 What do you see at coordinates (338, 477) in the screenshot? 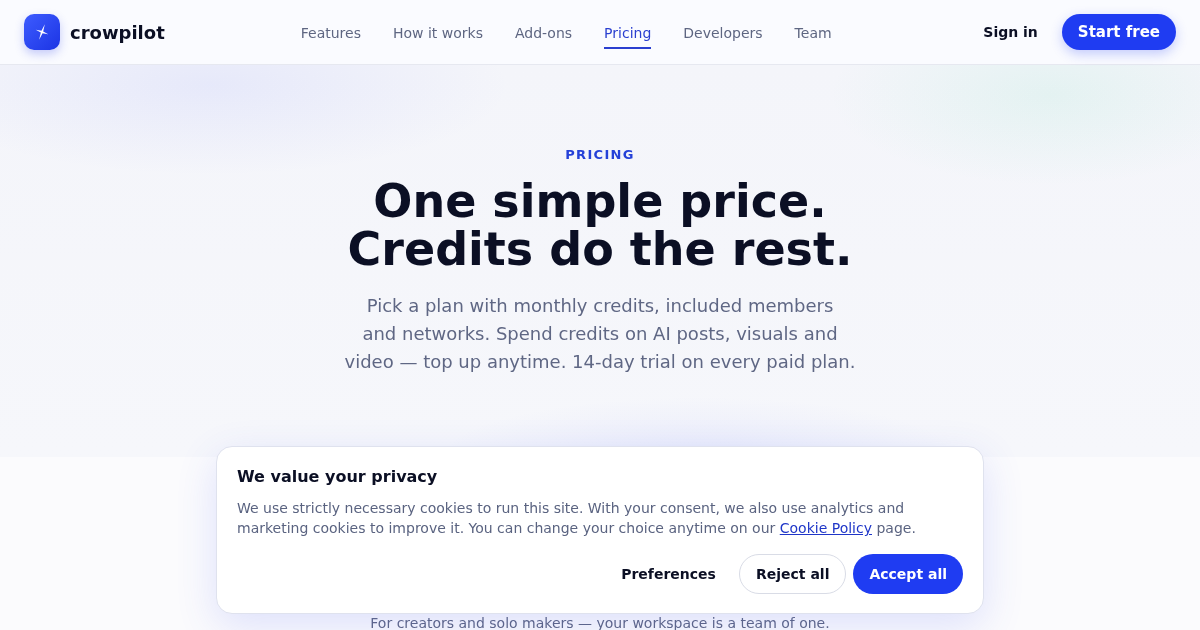
I see `cookie-title: We value your privacy` at bounding box center [338, 477].